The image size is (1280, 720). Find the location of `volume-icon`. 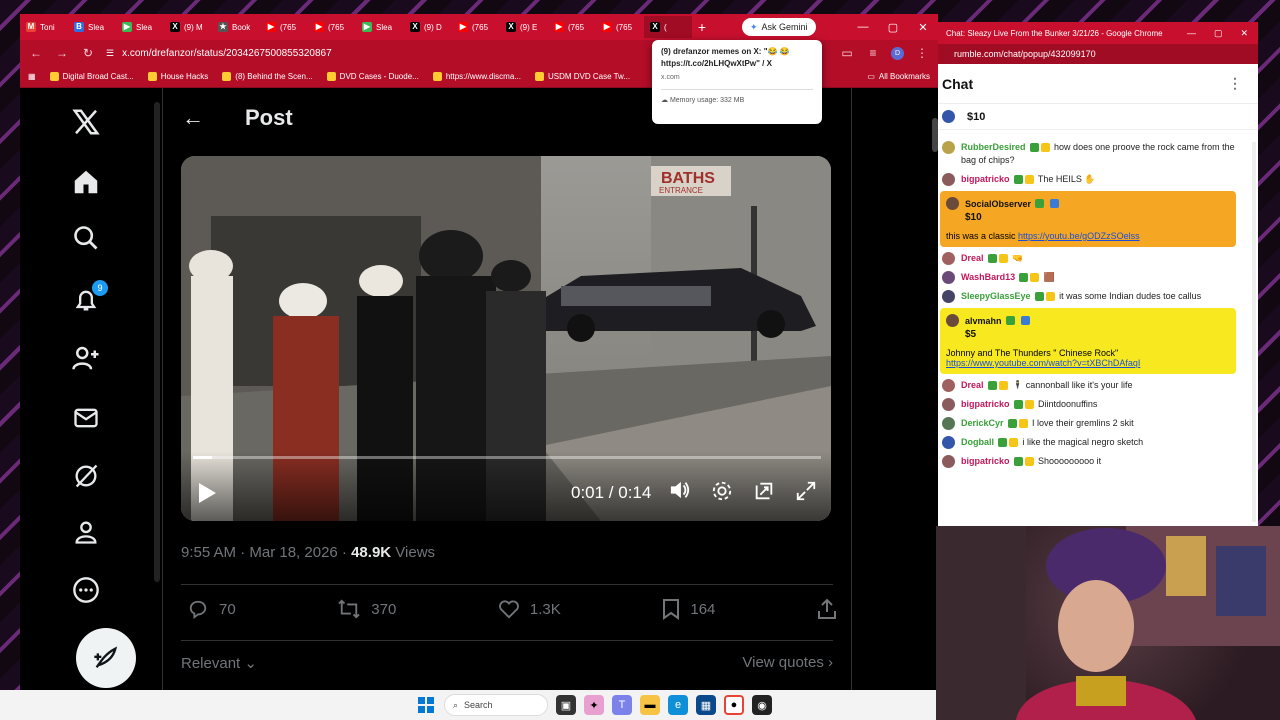

volume-icon is located at coordinates (680, 493).